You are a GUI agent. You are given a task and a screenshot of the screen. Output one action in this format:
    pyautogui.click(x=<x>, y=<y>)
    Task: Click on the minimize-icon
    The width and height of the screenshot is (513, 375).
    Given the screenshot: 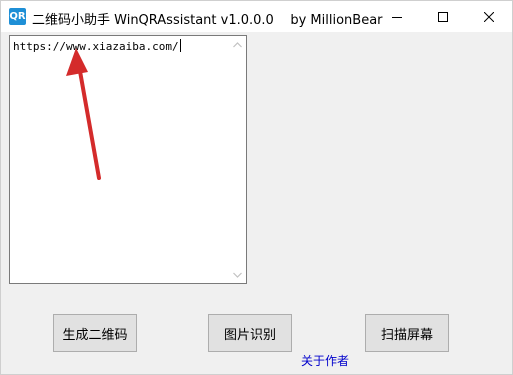 What is the action you would take?
    pyautogui.click(x=397, y=17)
    